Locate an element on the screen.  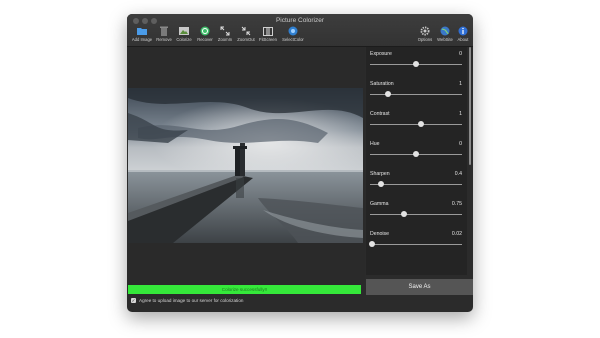
fit-screen-icon is located at coordinates (268, 31).